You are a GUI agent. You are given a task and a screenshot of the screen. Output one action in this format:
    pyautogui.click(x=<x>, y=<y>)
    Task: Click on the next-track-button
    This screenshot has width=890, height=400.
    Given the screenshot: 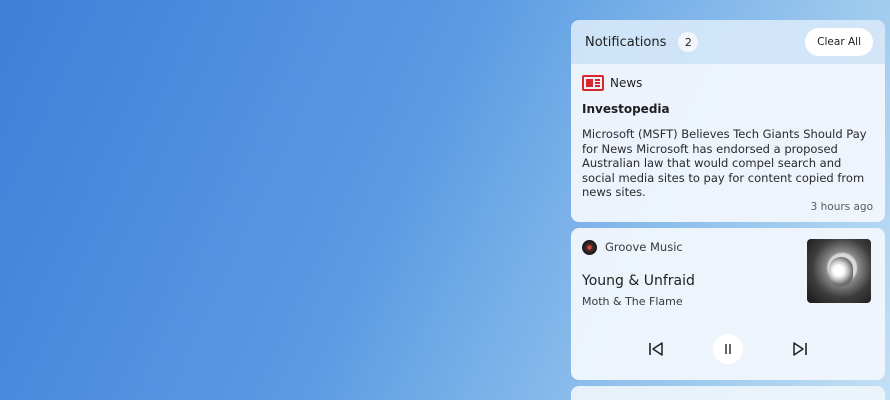 What is the action you would take?
    pyautogui.click(x=800, y=349)
    